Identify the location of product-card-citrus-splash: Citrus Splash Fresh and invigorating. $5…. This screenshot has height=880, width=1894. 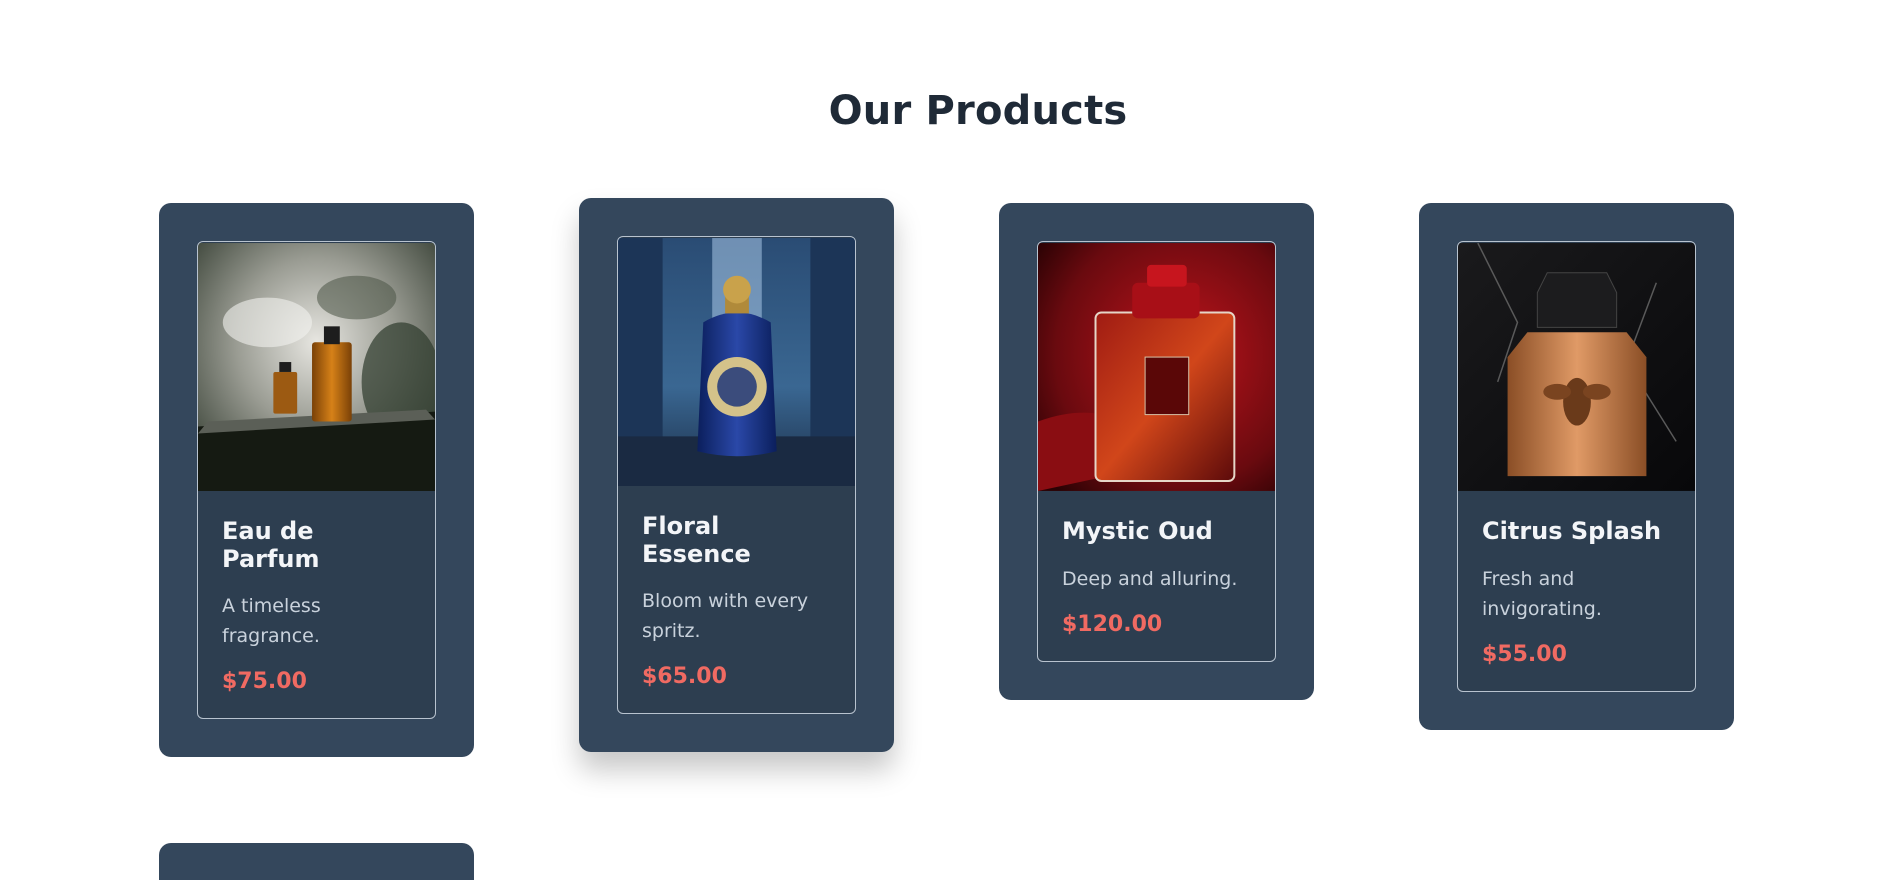
(1576, 466).